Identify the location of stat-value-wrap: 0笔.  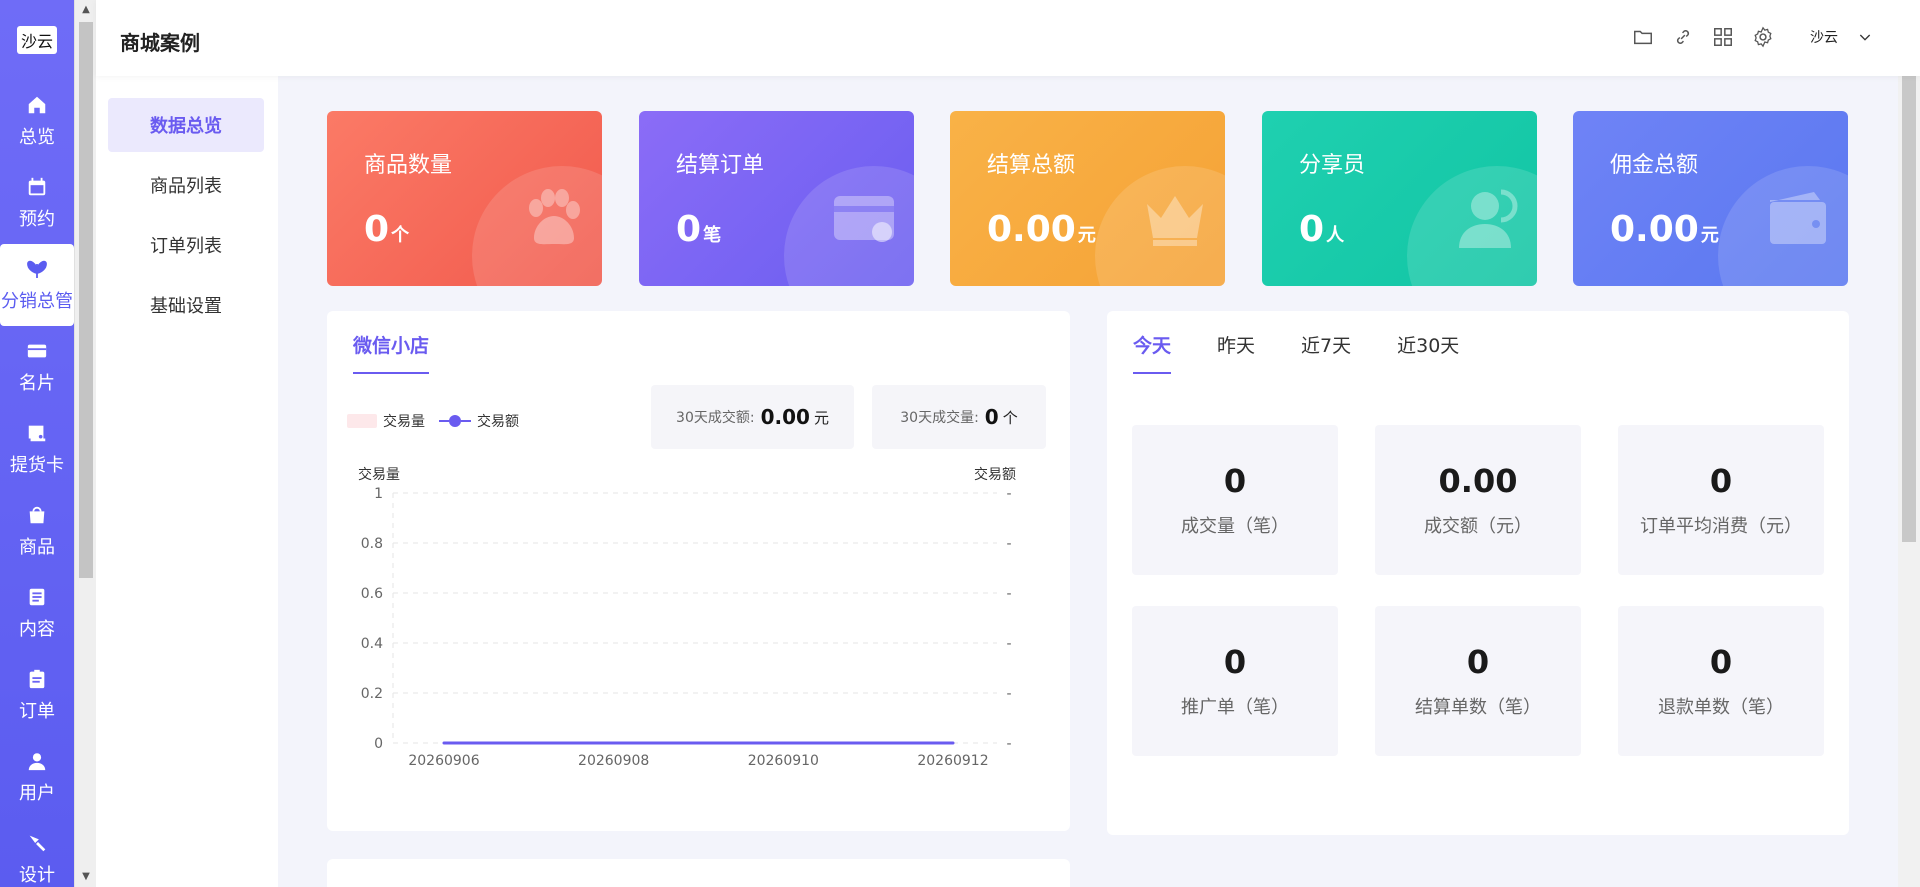
(698, 229).